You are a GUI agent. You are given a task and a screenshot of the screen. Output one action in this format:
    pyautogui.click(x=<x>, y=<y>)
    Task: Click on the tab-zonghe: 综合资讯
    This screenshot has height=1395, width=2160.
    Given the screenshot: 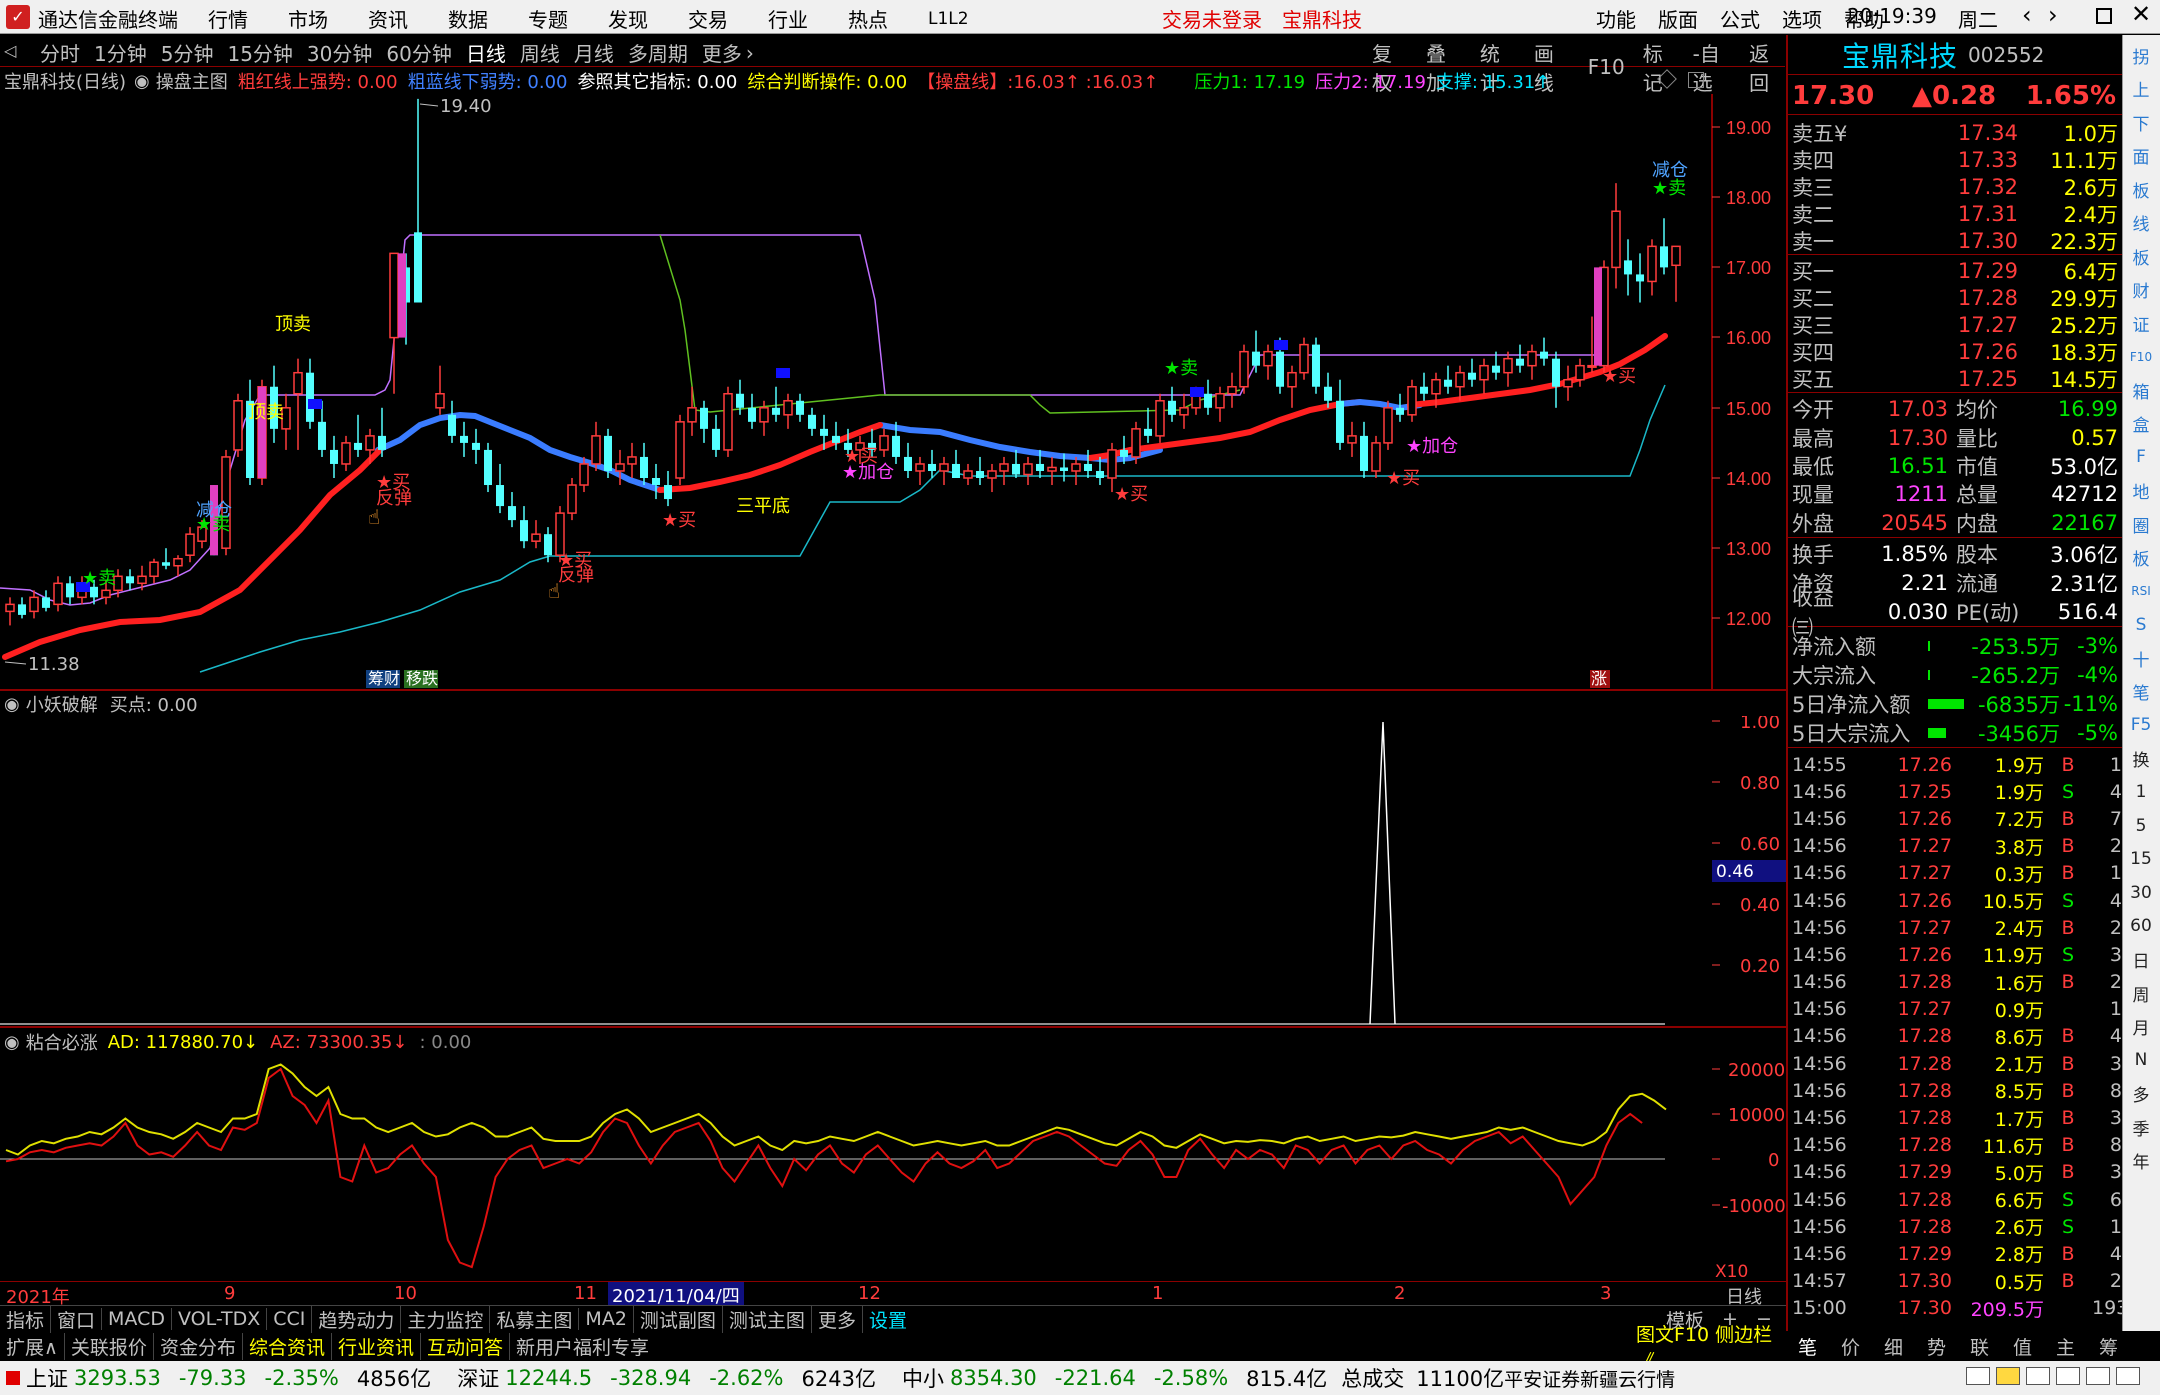 What is the action you would take?
    pyautogui.click(x=286, y=1346)
    